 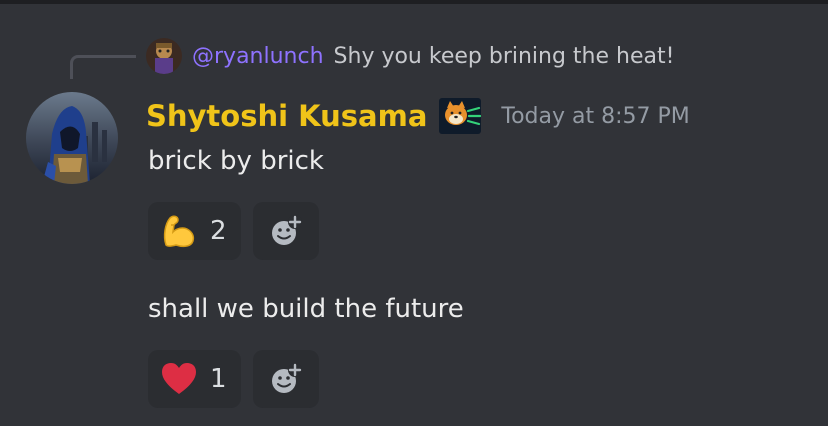 I want to click on reaction-bar: 2, so click(x=233, y=231).